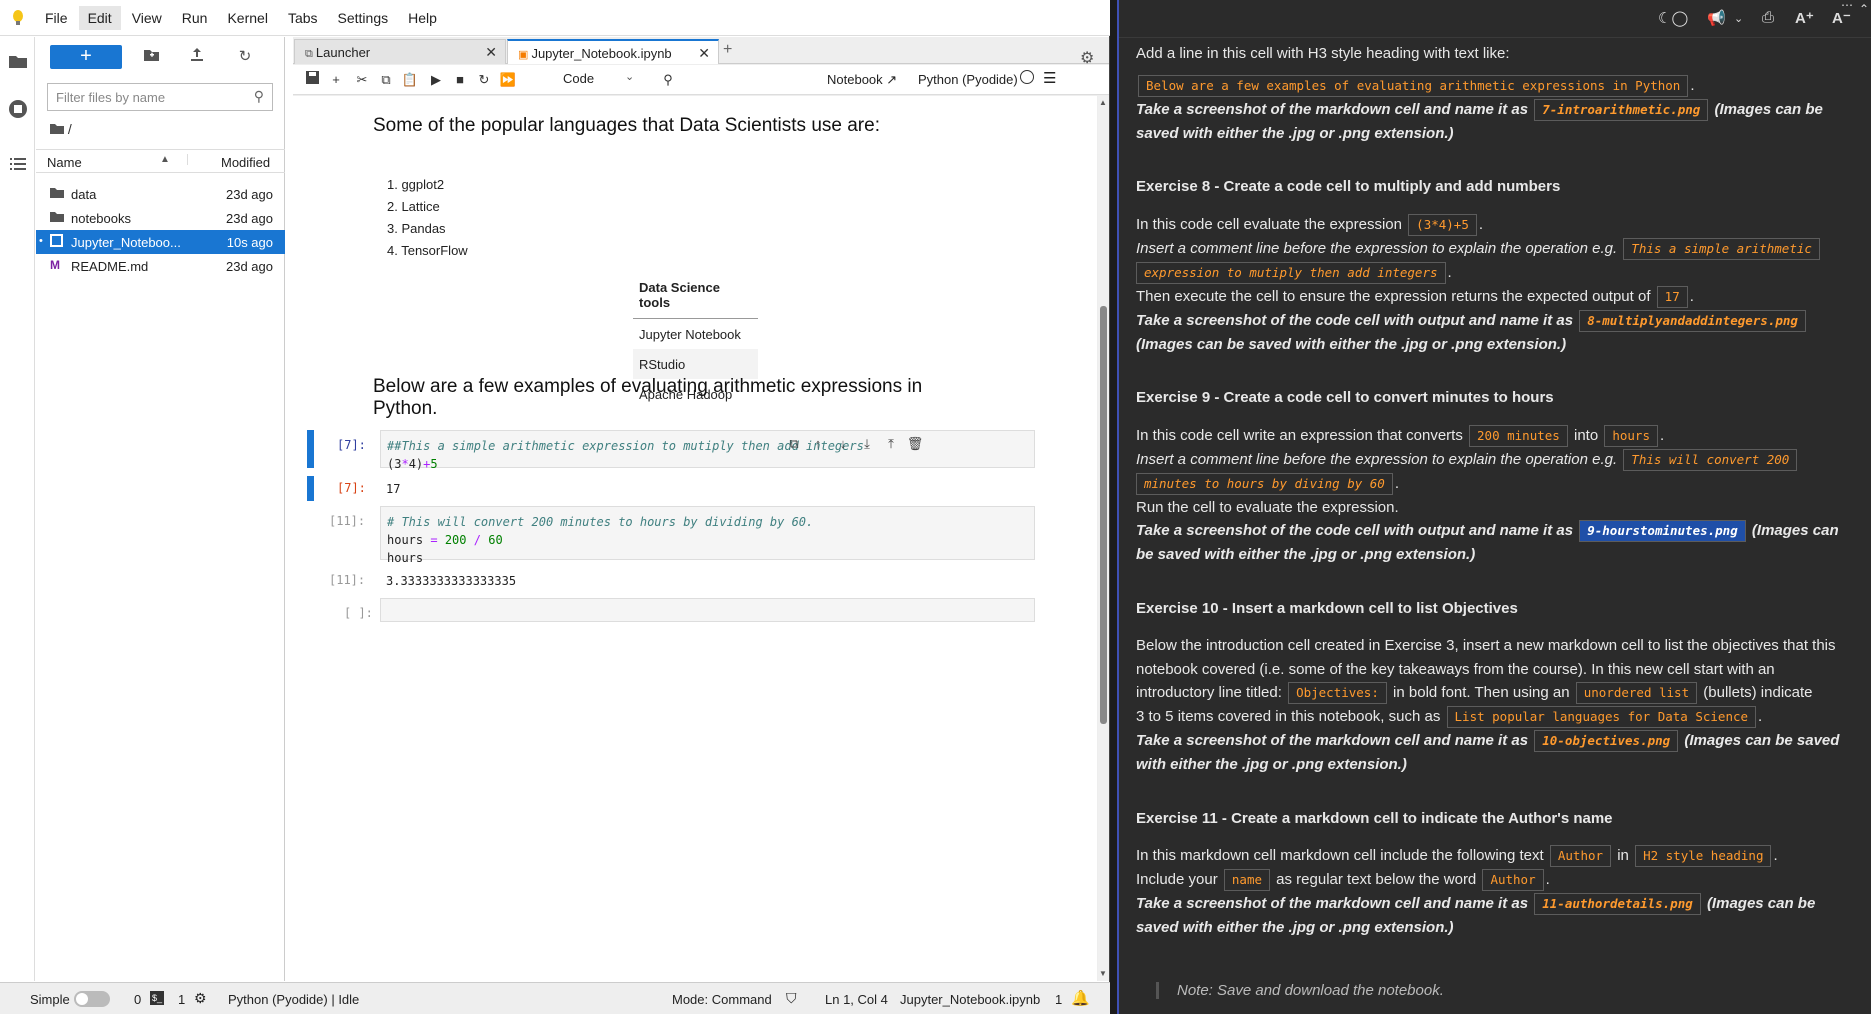 The height and width of the screenshot is (1014, 1871). What do you see at coordinates (843, 445) in the screenshot?
I see `move-down-icon: ↓` at bounding box center [843, 445].